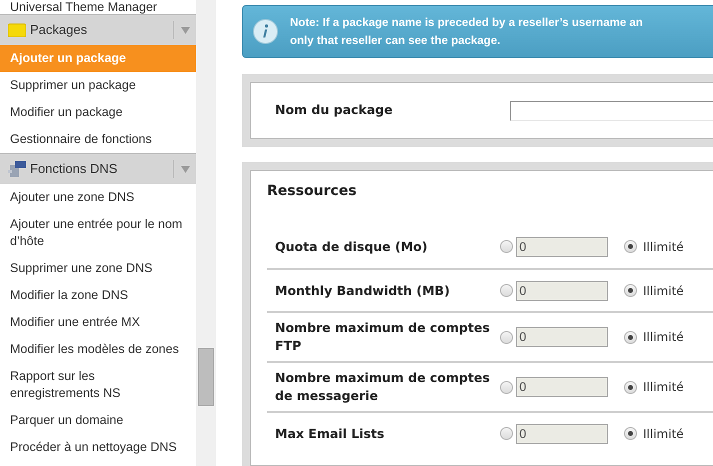  What do you see at coordinates (98, 349) in the screenshot?
I see `menu-item: Modifier les modèles de zones` at bounding box center [98, 349].